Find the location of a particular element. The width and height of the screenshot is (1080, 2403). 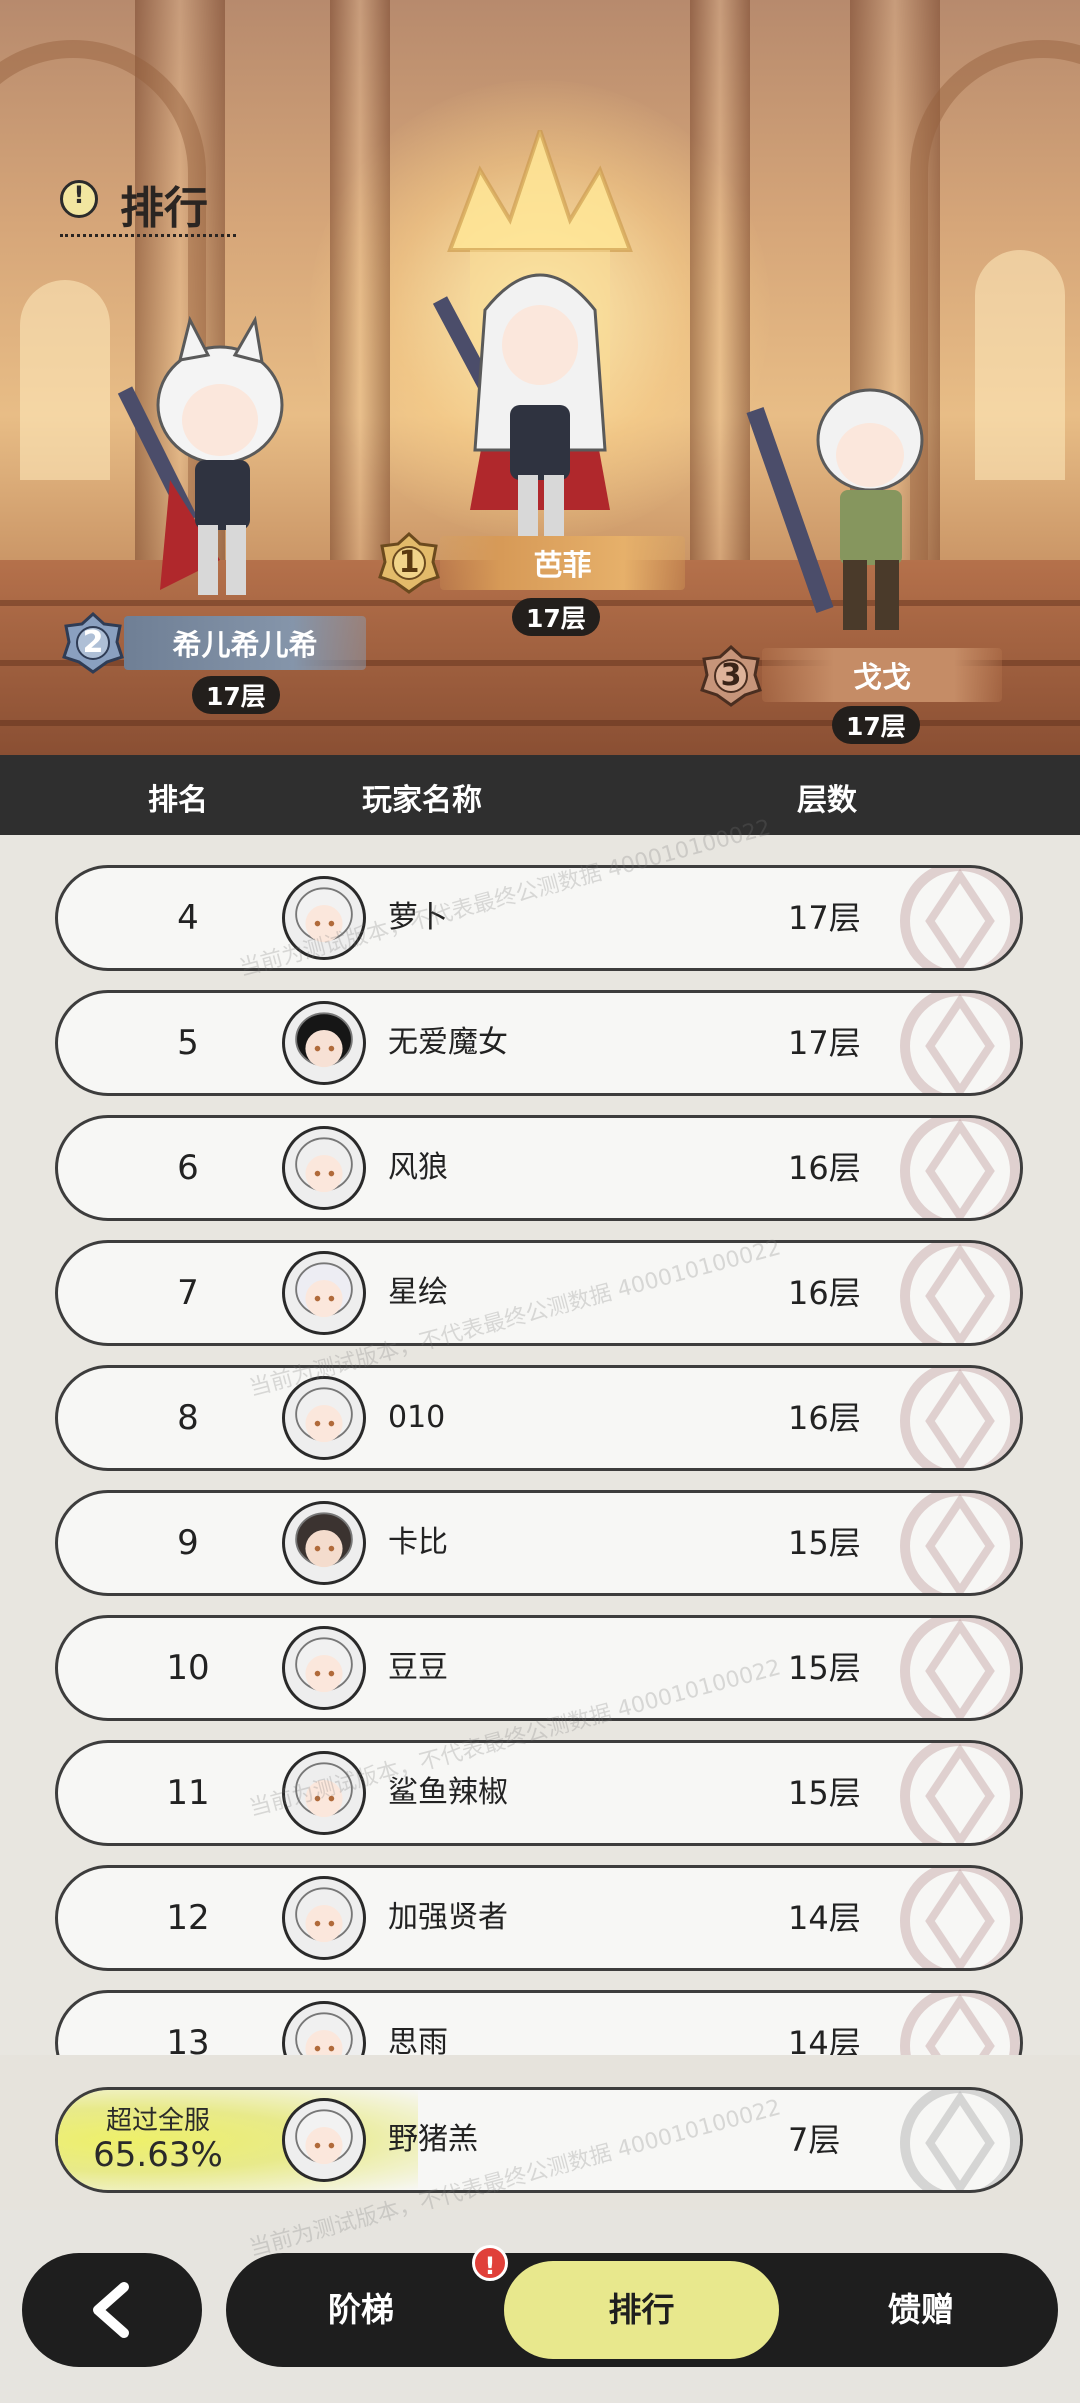

column-rank: 排名 is located at coordinates (178, 800).